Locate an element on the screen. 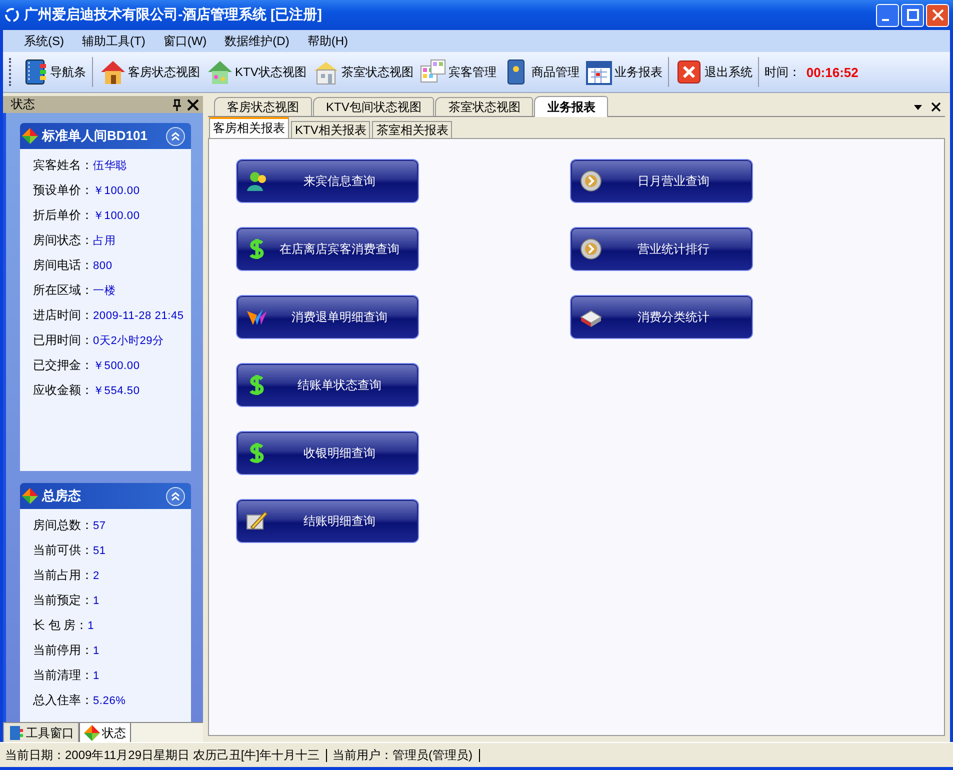  field-value: 2 is located at coordinates (96, 576).